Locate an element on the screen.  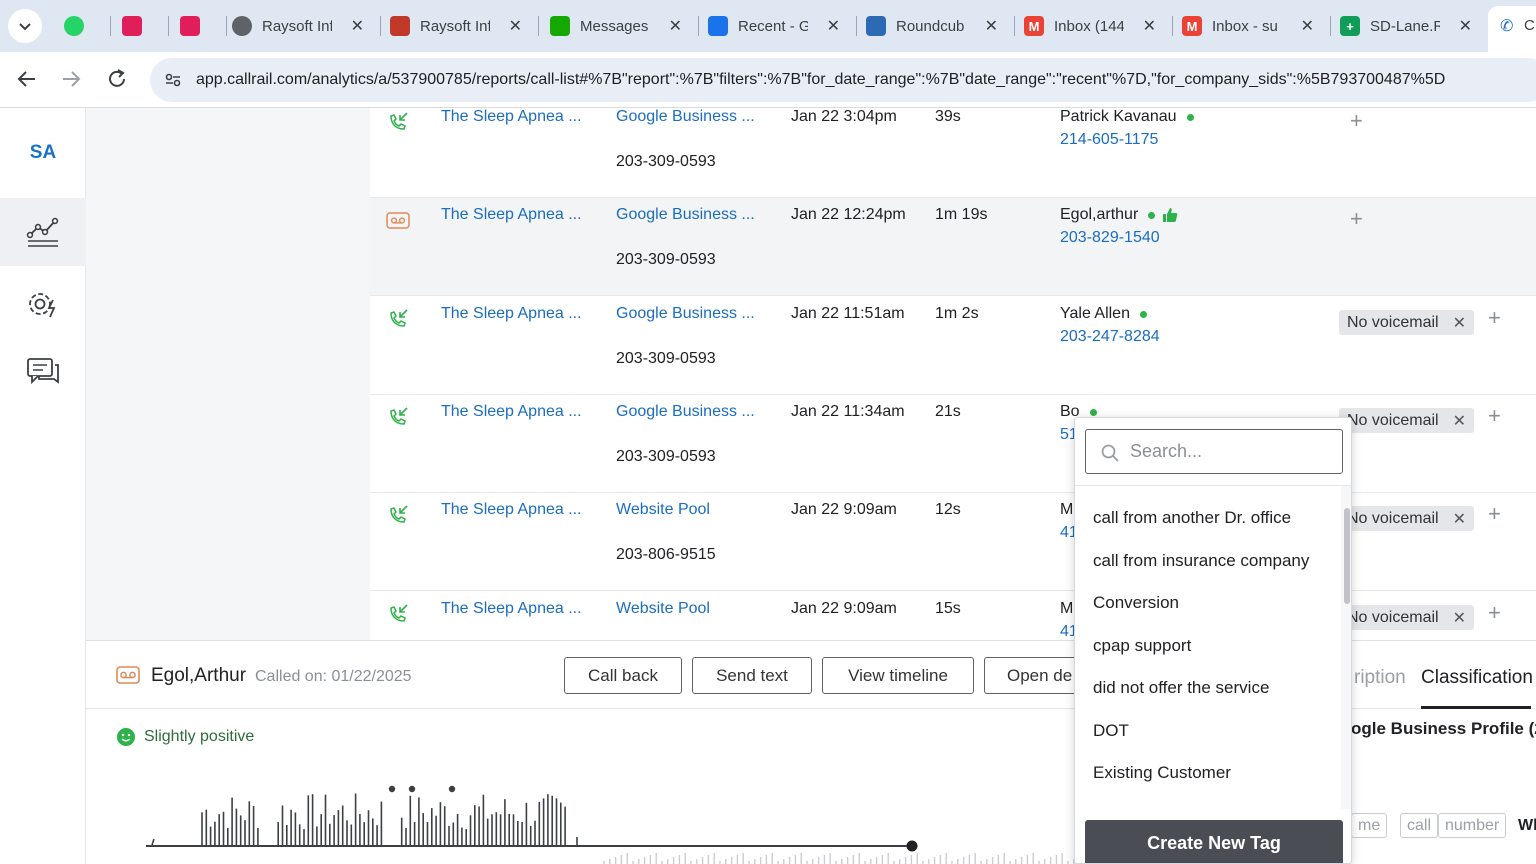
tag-search-box is located at coordinates (1214, 451).